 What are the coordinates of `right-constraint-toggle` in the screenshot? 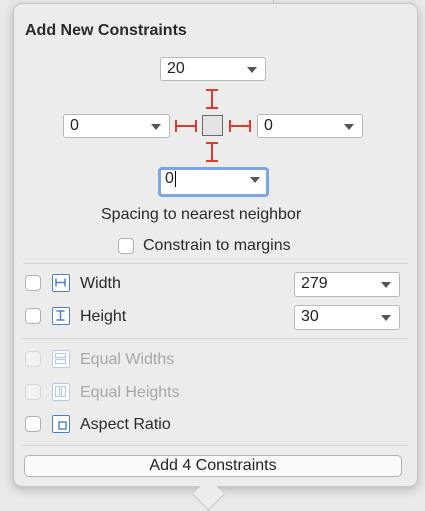 It's located at (240, 126).